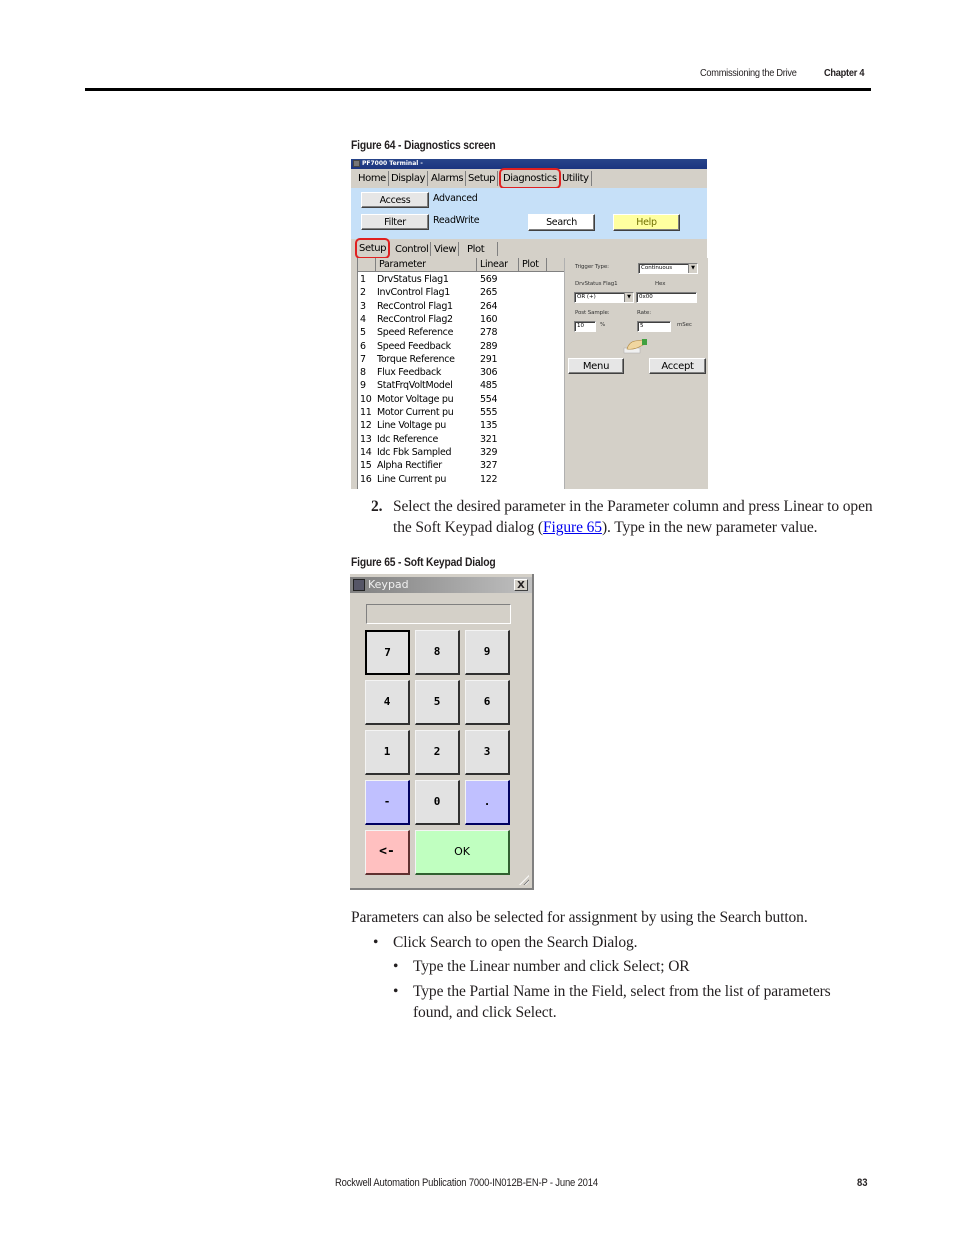  I want to click on key-minus: -, so click(387, 802).